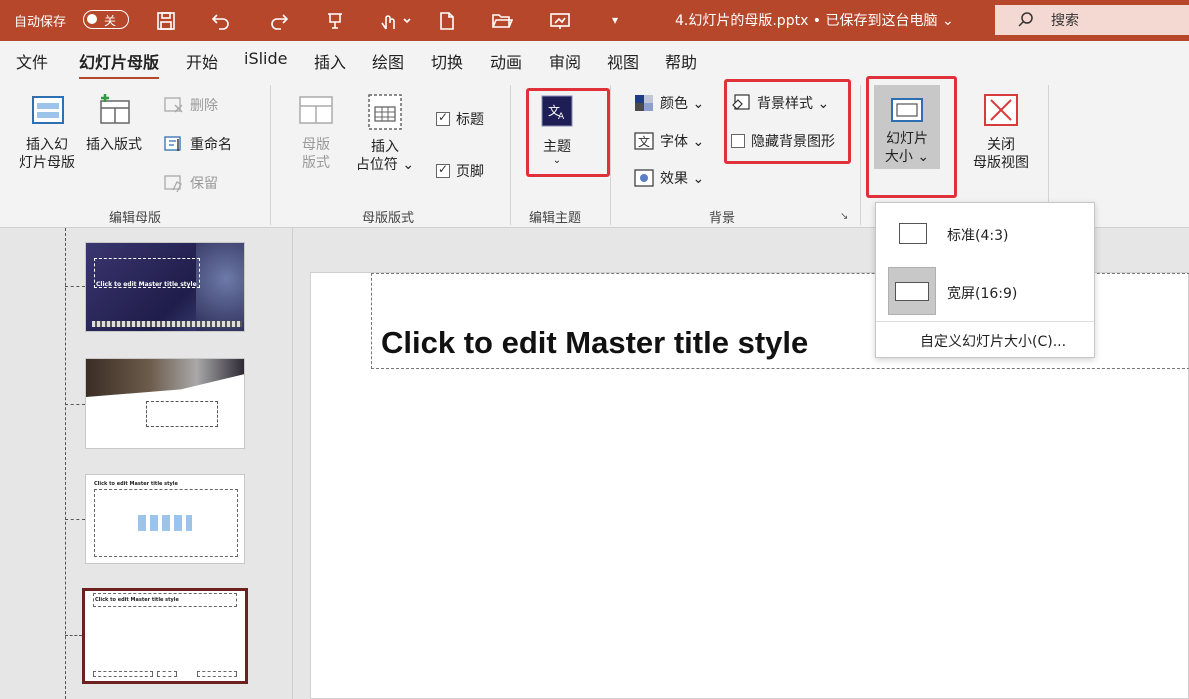 The width and height of the screenshot is (1189, 699). Describe the element at coordinates (211, 145) in the screenshot. I see `rename-label: 重命名` at that location.